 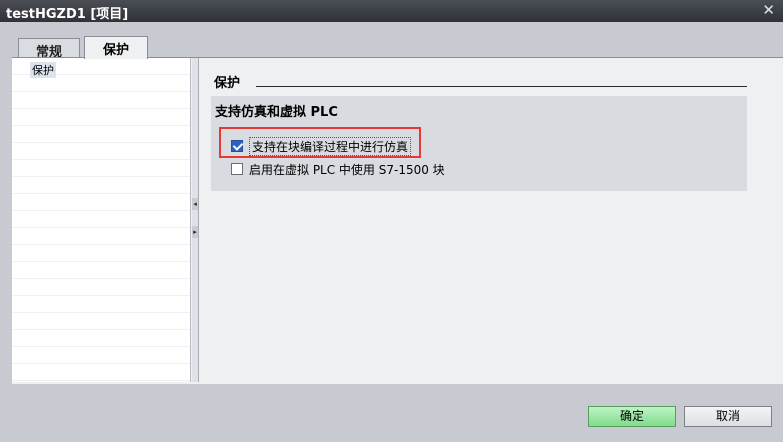 What do you see at coordinates (195, 232) in the screenshot?
I see `expand-right-icon: ▸` at bounding box center [195, 232].